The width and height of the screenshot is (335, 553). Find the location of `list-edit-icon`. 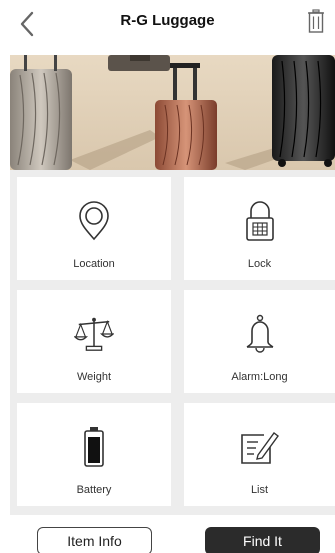

list-edit-icon is located at coordinates (260, 447).